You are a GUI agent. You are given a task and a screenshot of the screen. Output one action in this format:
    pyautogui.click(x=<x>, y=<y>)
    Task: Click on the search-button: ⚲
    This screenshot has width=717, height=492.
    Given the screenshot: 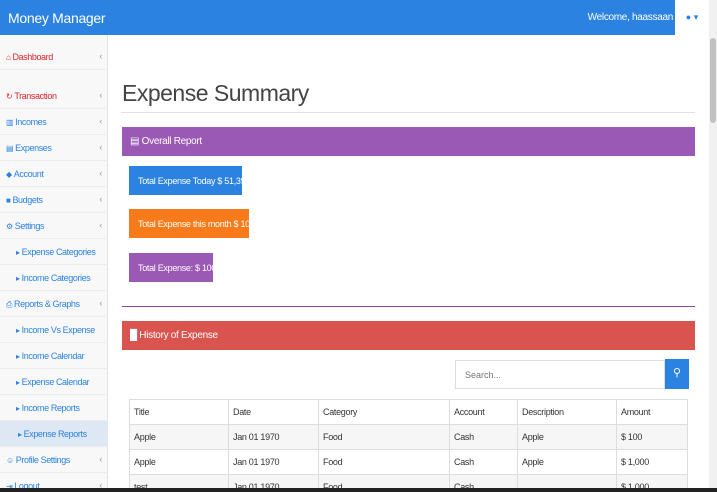 What is the action you would take?
    pyautogui.click(x=677, y=374)
    